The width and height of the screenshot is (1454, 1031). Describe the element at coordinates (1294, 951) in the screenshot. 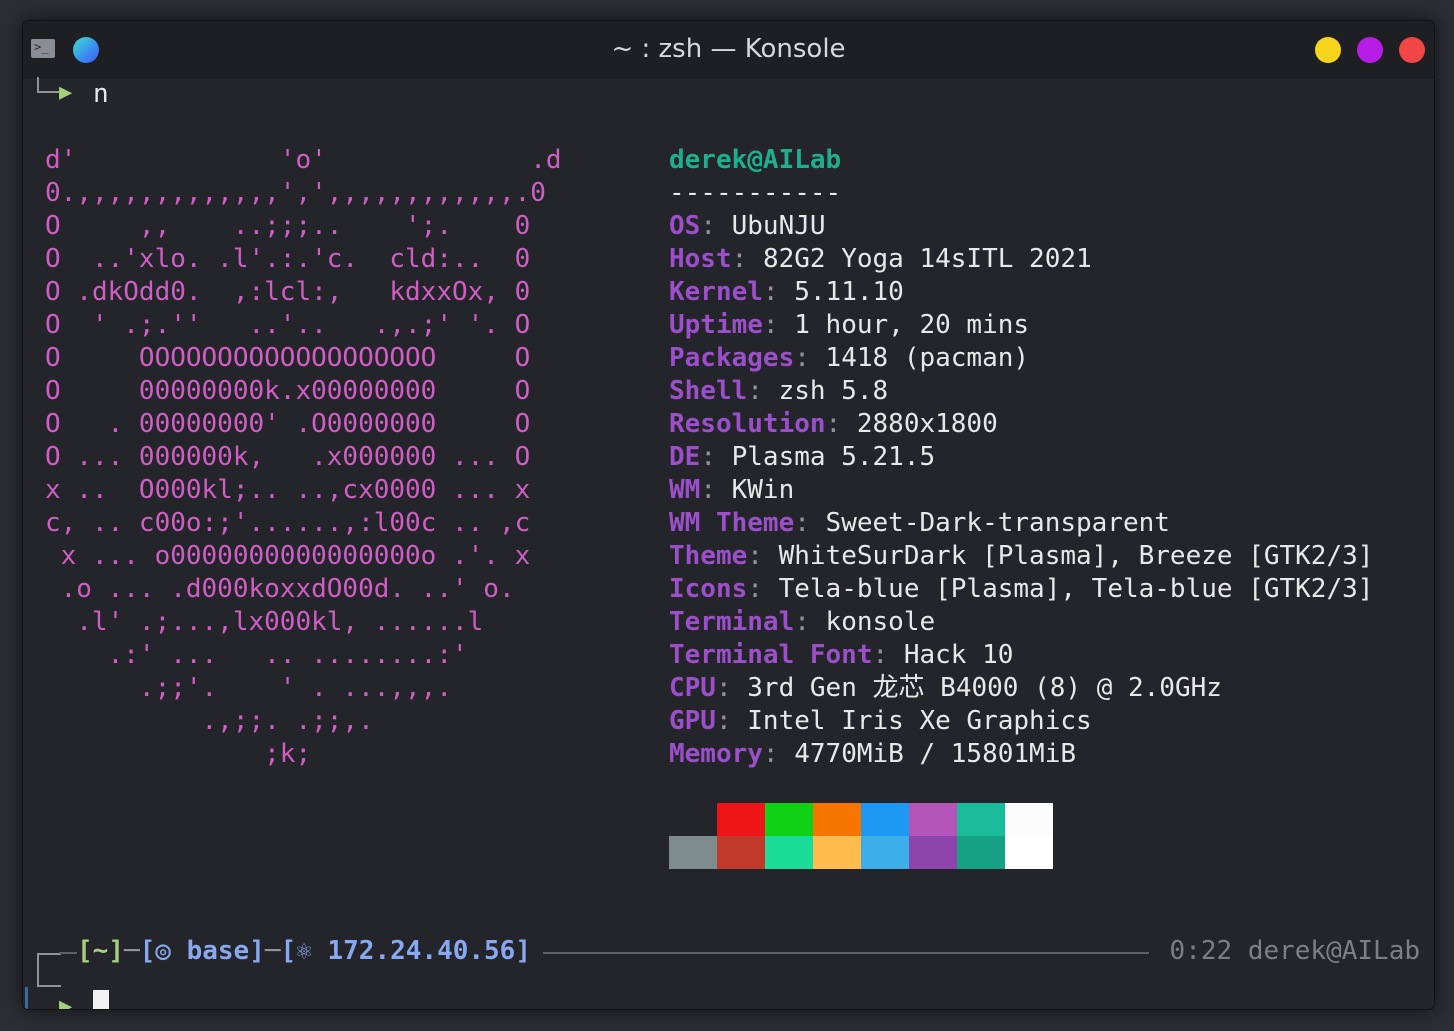

I see `prompt-status: 0:22 derek@AILab` at that location.